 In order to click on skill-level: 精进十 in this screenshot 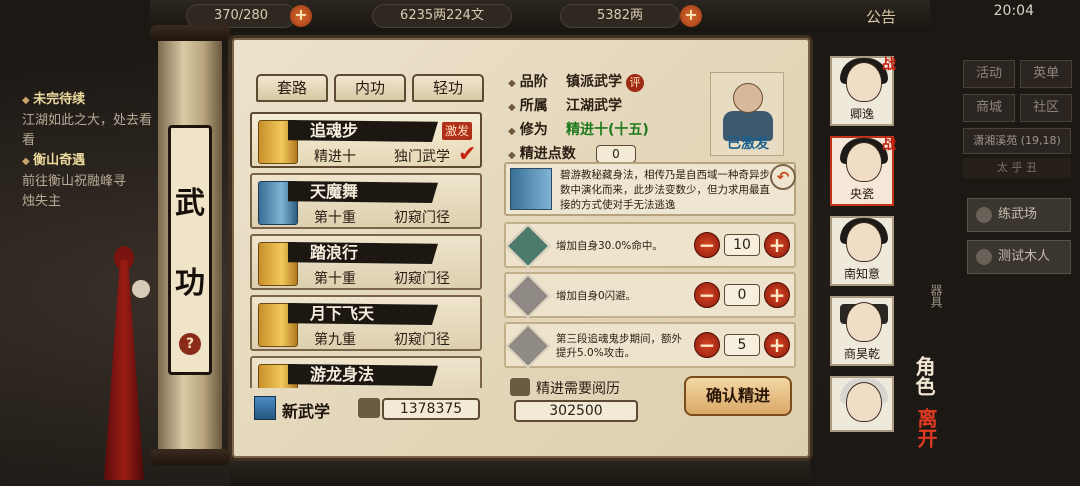, I will do `click(335, 157)`.